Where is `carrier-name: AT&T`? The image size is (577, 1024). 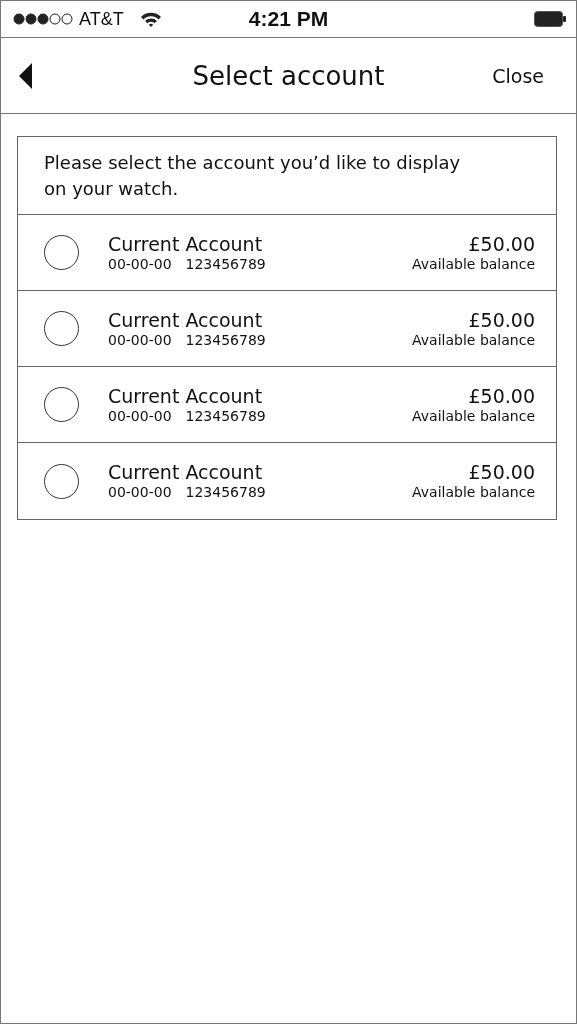
carrier-name: AT&T is located at coordinates (101, 19).